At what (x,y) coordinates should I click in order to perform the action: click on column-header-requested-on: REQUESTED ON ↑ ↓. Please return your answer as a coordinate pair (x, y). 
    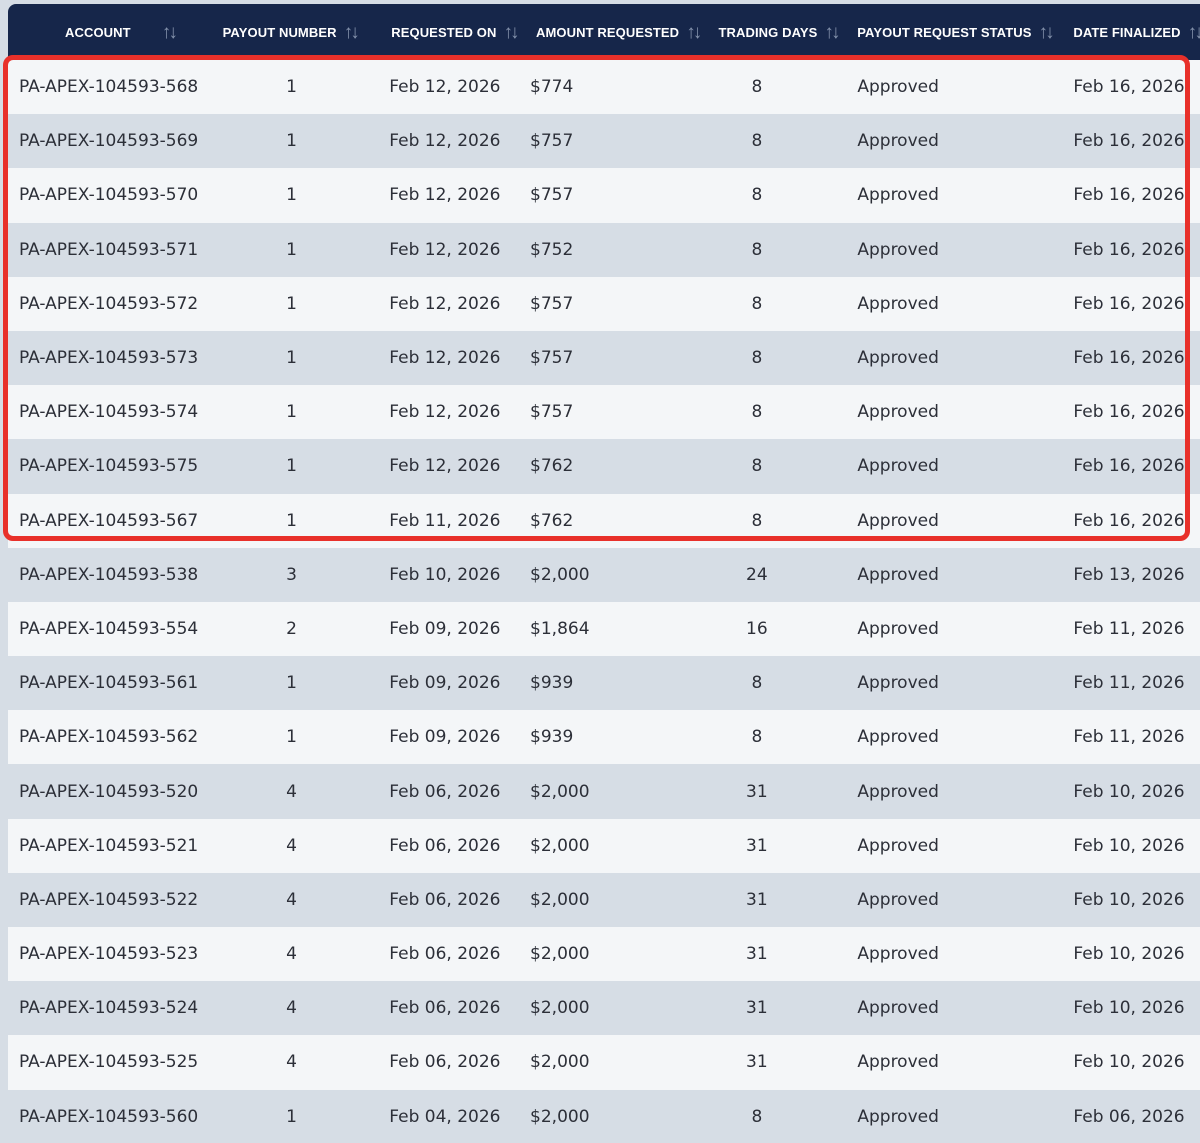
    Looking at the image, I should click on (448, 32).